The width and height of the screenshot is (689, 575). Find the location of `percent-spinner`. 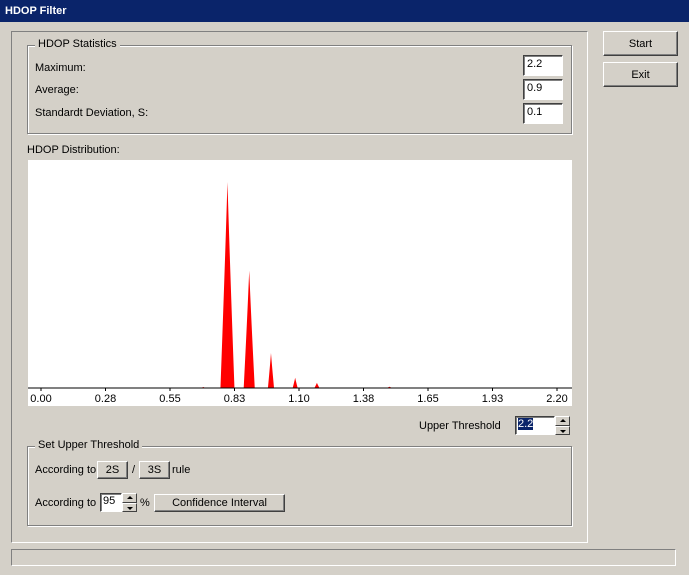

percent-spinner is located at coordinates (129, 502).